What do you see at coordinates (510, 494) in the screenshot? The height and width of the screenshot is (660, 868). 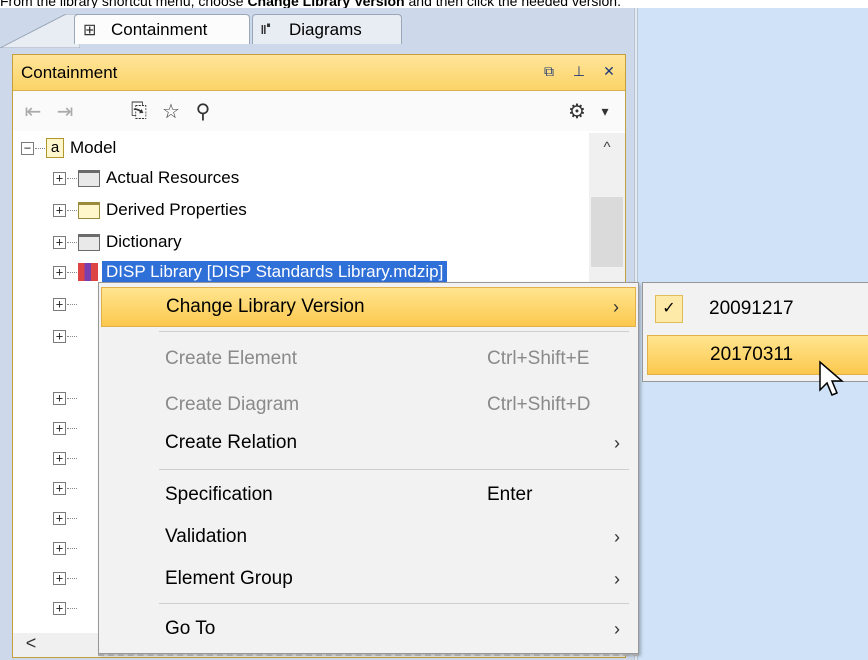 I see `menu-item-shortcut: Enter` at bounding box center [510, 494].